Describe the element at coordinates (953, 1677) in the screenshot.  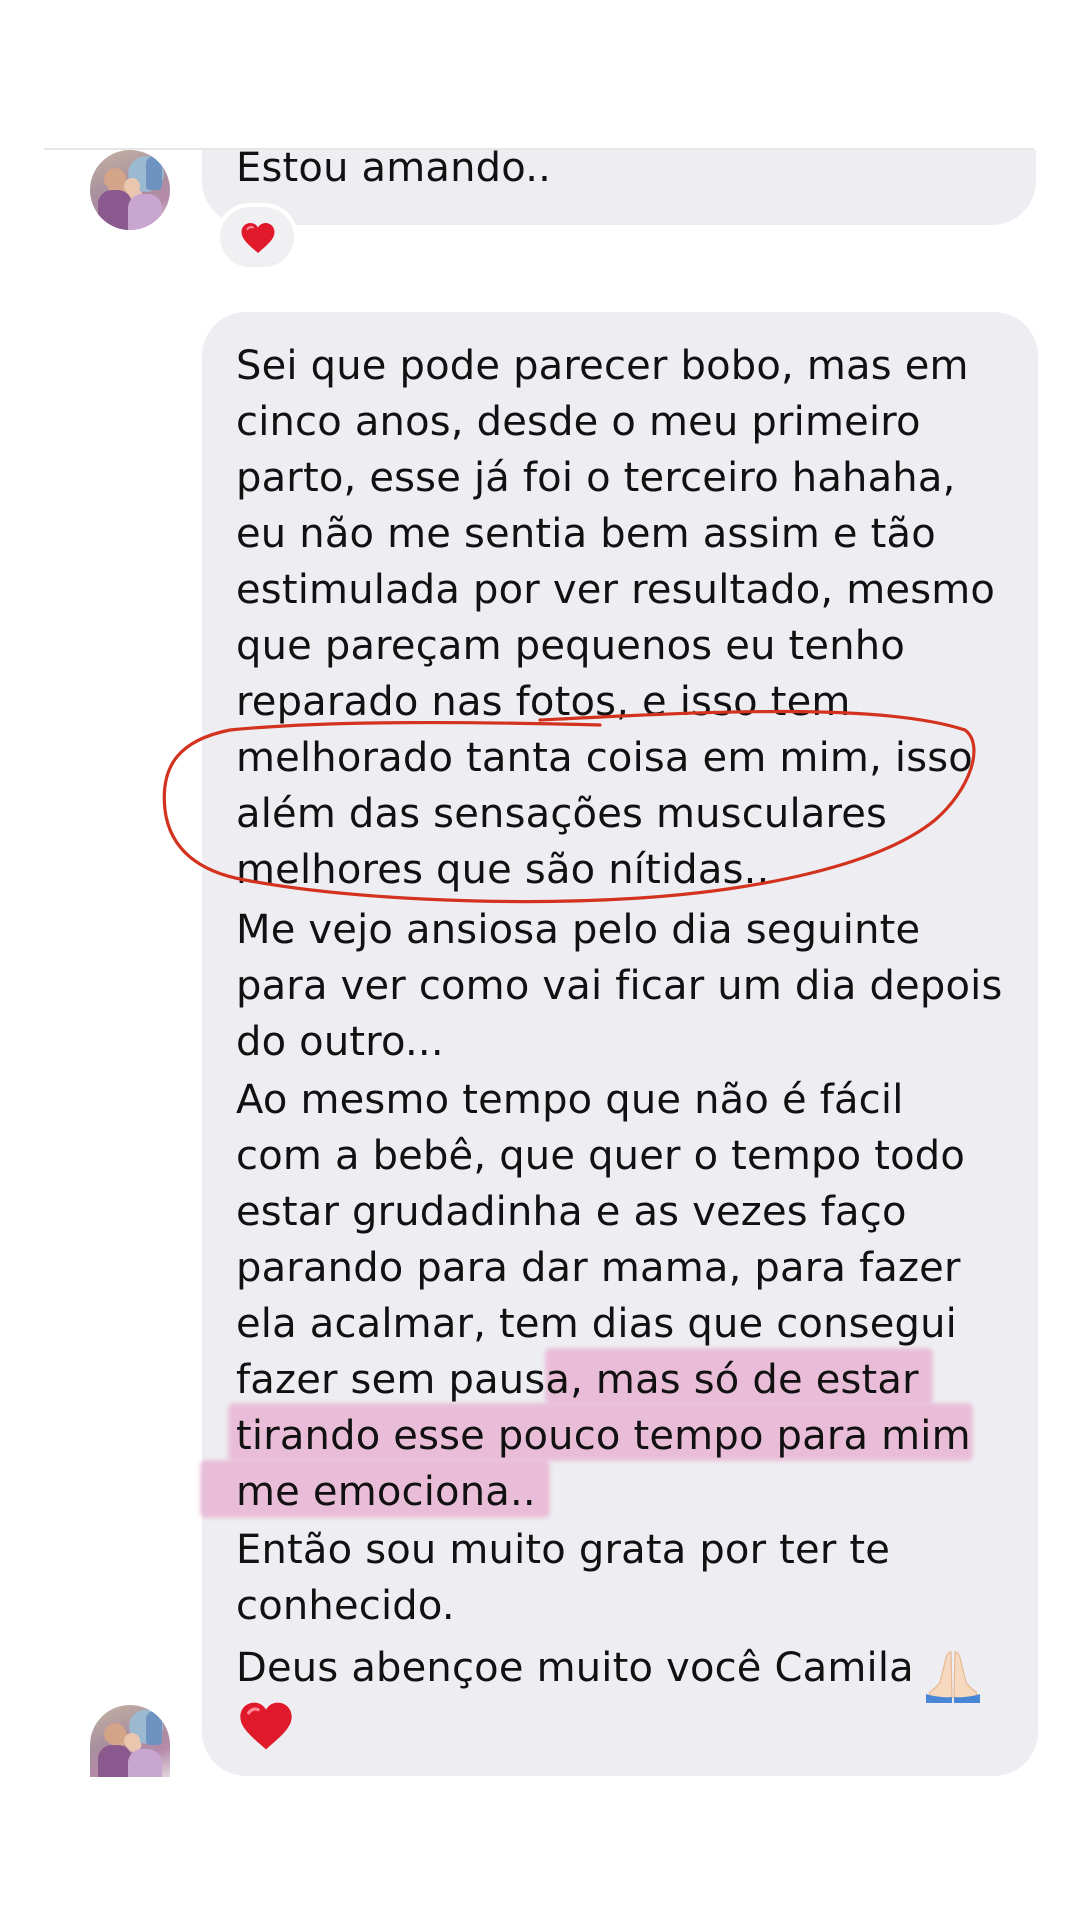
I see `praying-hands-icon` at that location.